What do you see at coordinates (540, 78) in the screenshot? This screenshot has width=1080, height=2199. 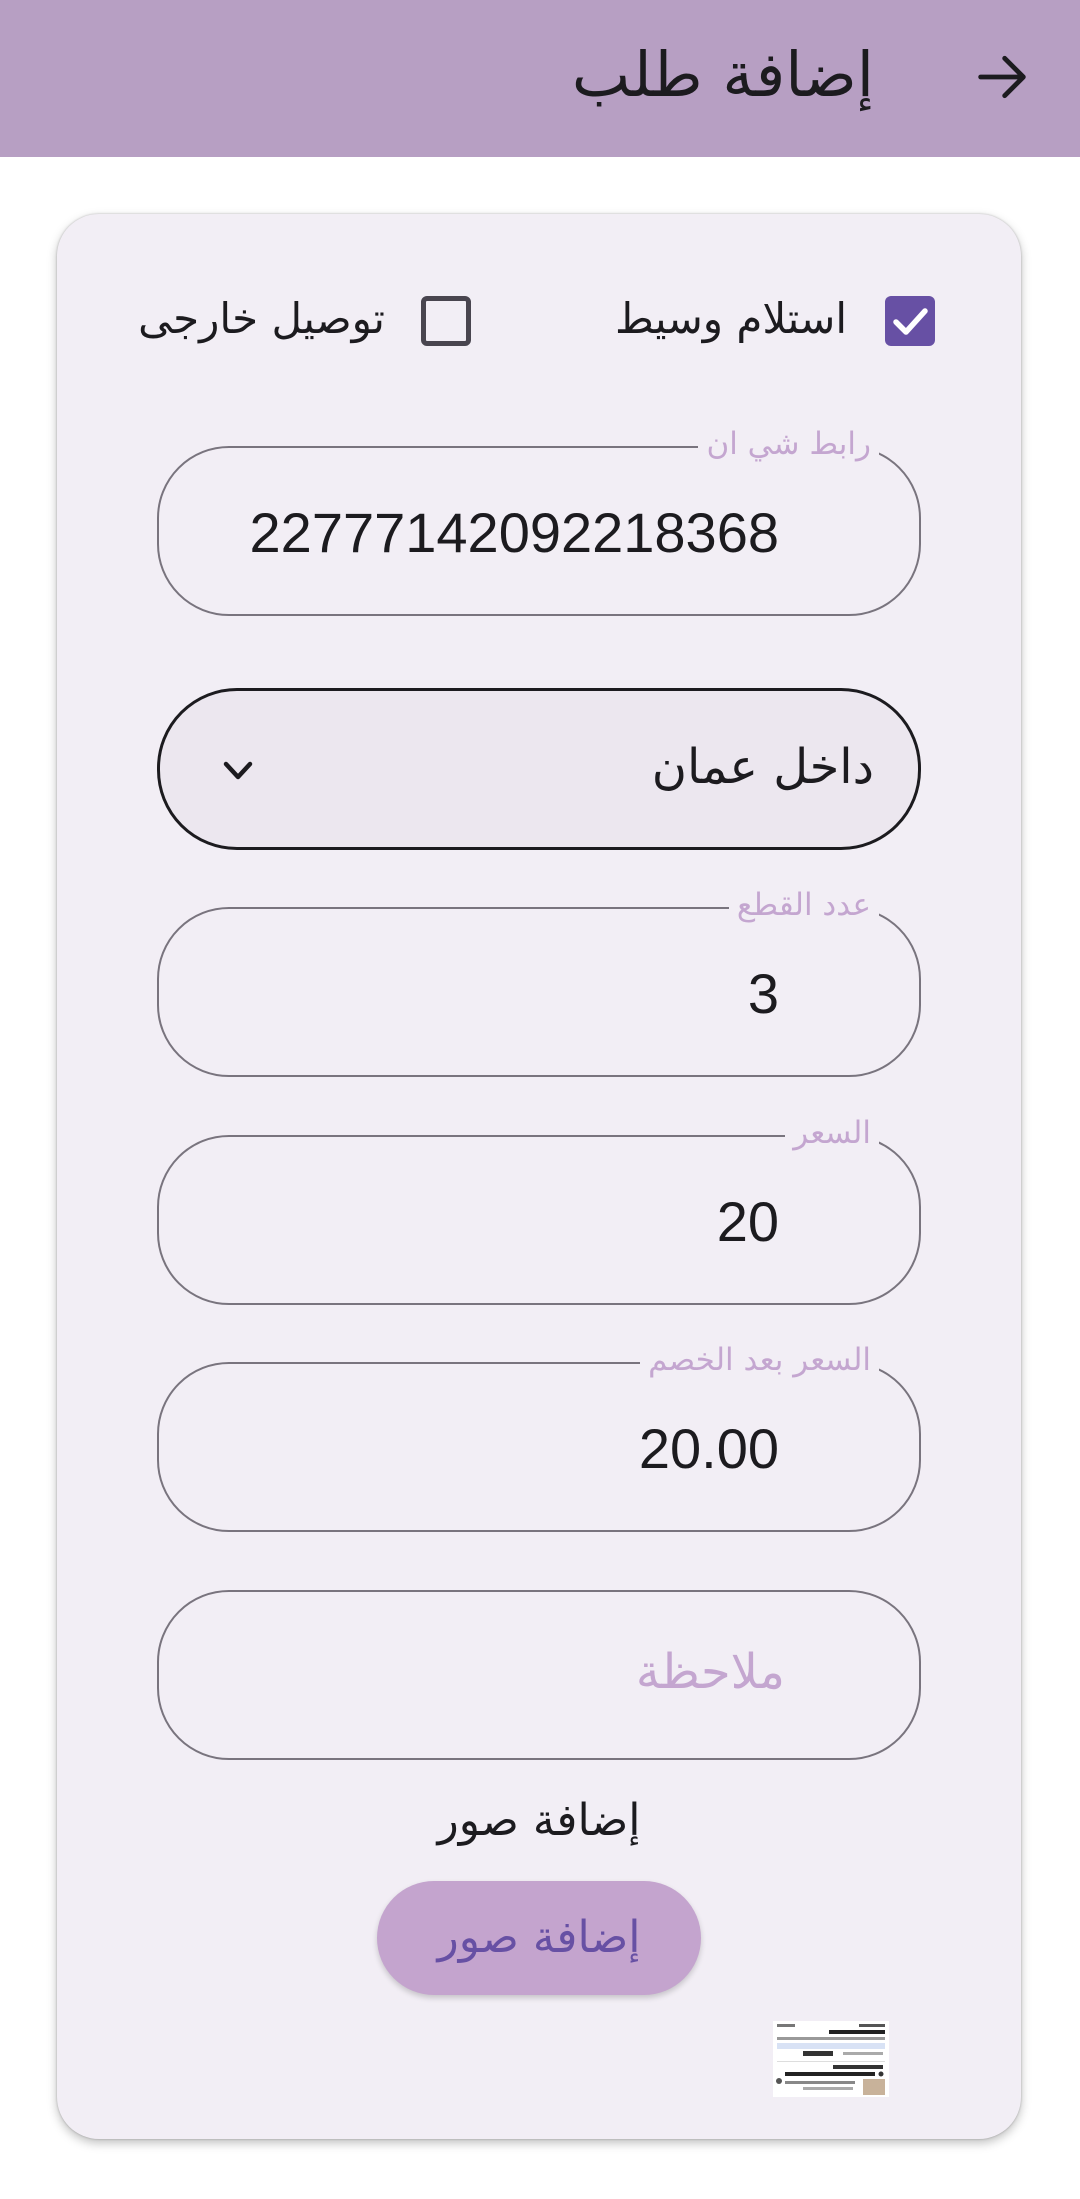 I see `app-bar: إضافة طلب` at bounding box center [540, 78].